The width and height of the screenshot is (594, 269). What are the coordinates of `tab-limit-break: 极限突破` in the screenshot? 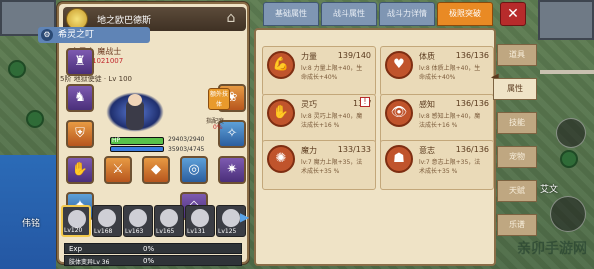 It's located at (465, 14).